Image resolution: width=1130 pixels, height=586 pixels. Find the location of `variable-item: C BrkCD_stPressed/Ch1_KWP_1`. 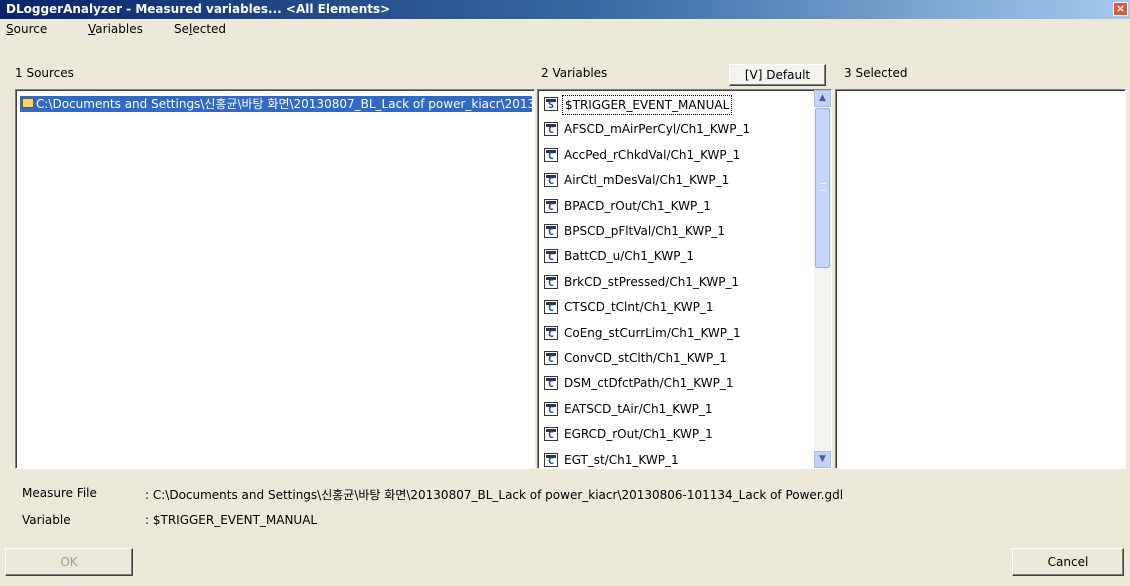

variable-item: C BrkCD_stPressed/Ch1_KWP_1 is located at coordinates (679, 282).